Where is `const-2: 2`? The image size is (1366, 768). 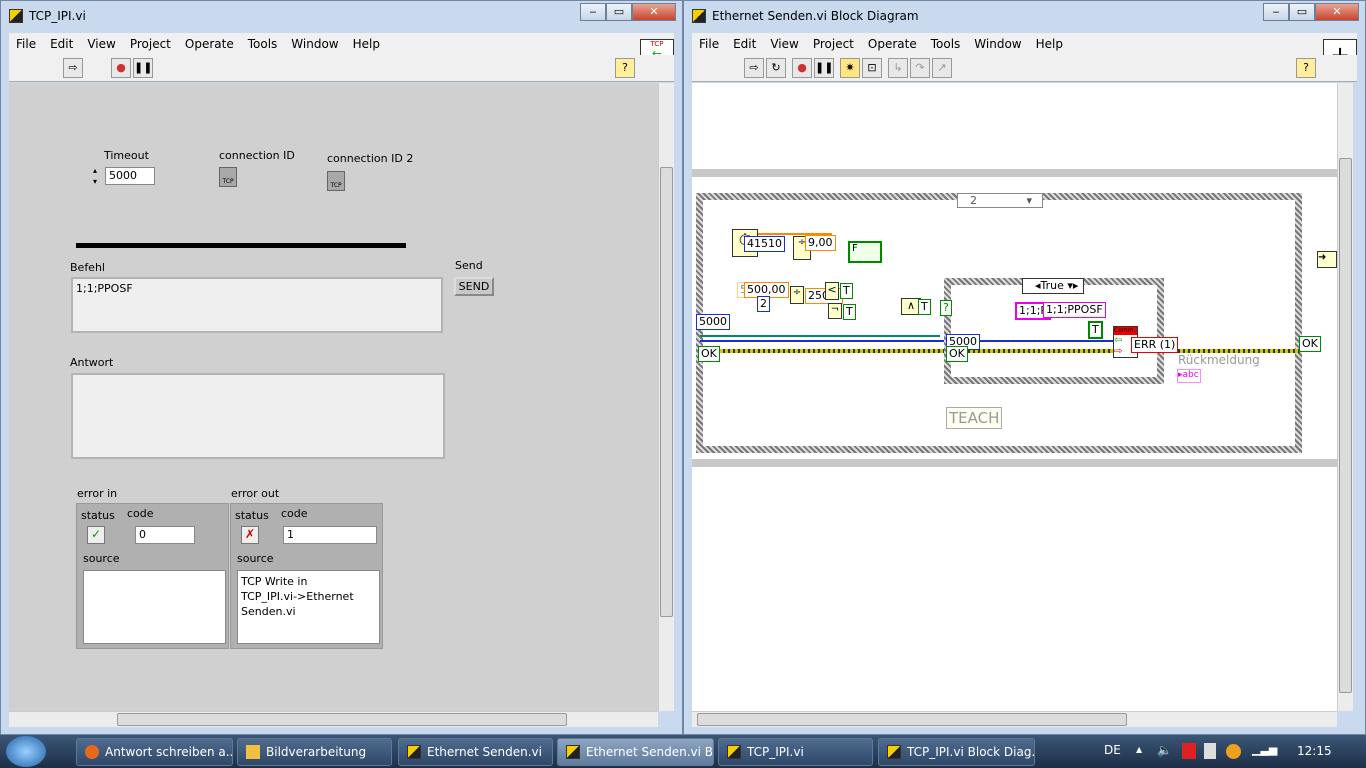 const-2: 2 is located at coordinates (763, 304).